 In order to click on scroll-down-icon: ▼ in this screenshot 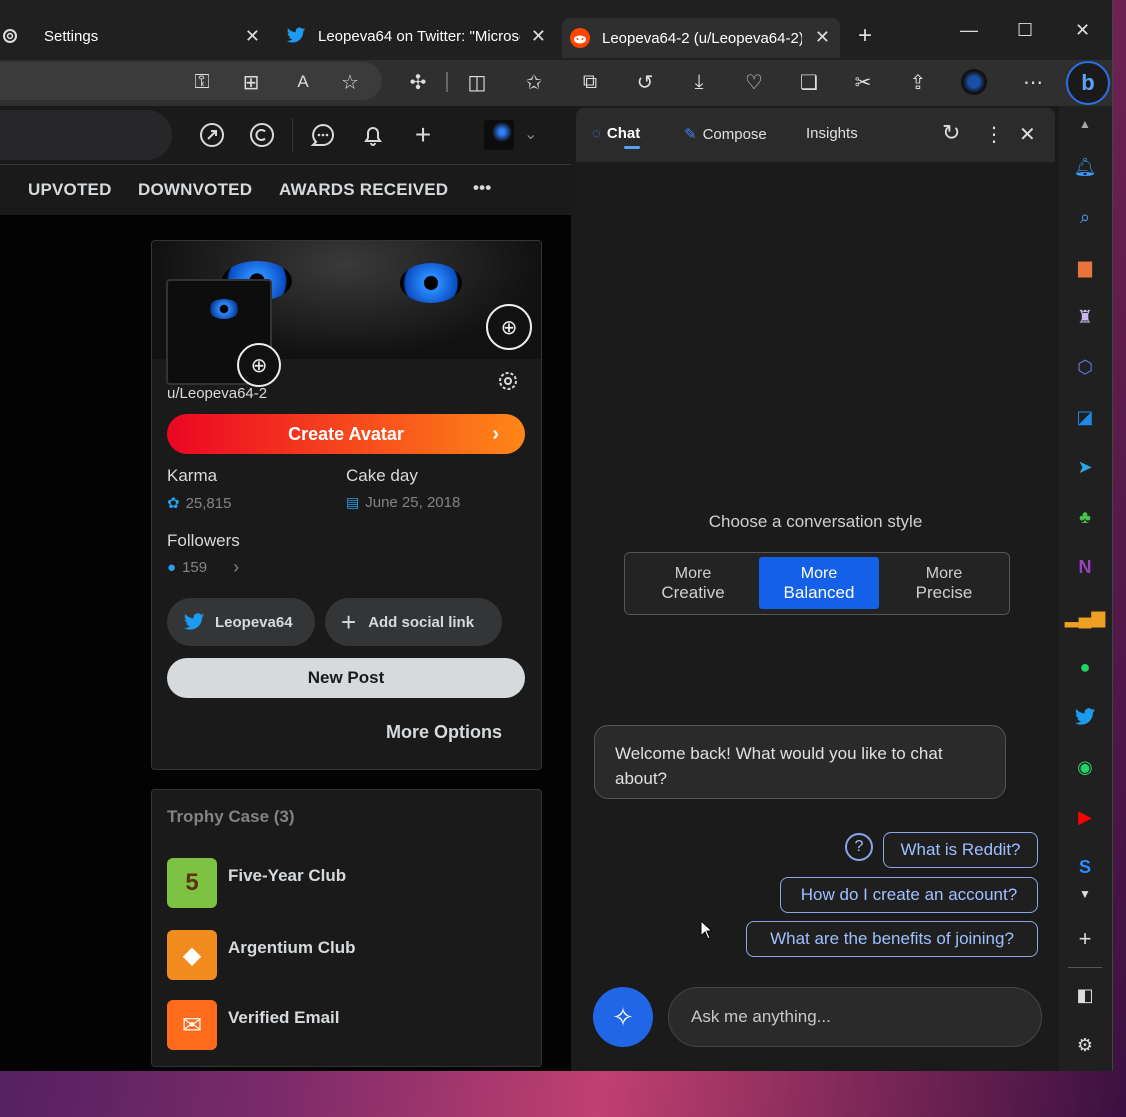, I will do `click(1085, 894)`.